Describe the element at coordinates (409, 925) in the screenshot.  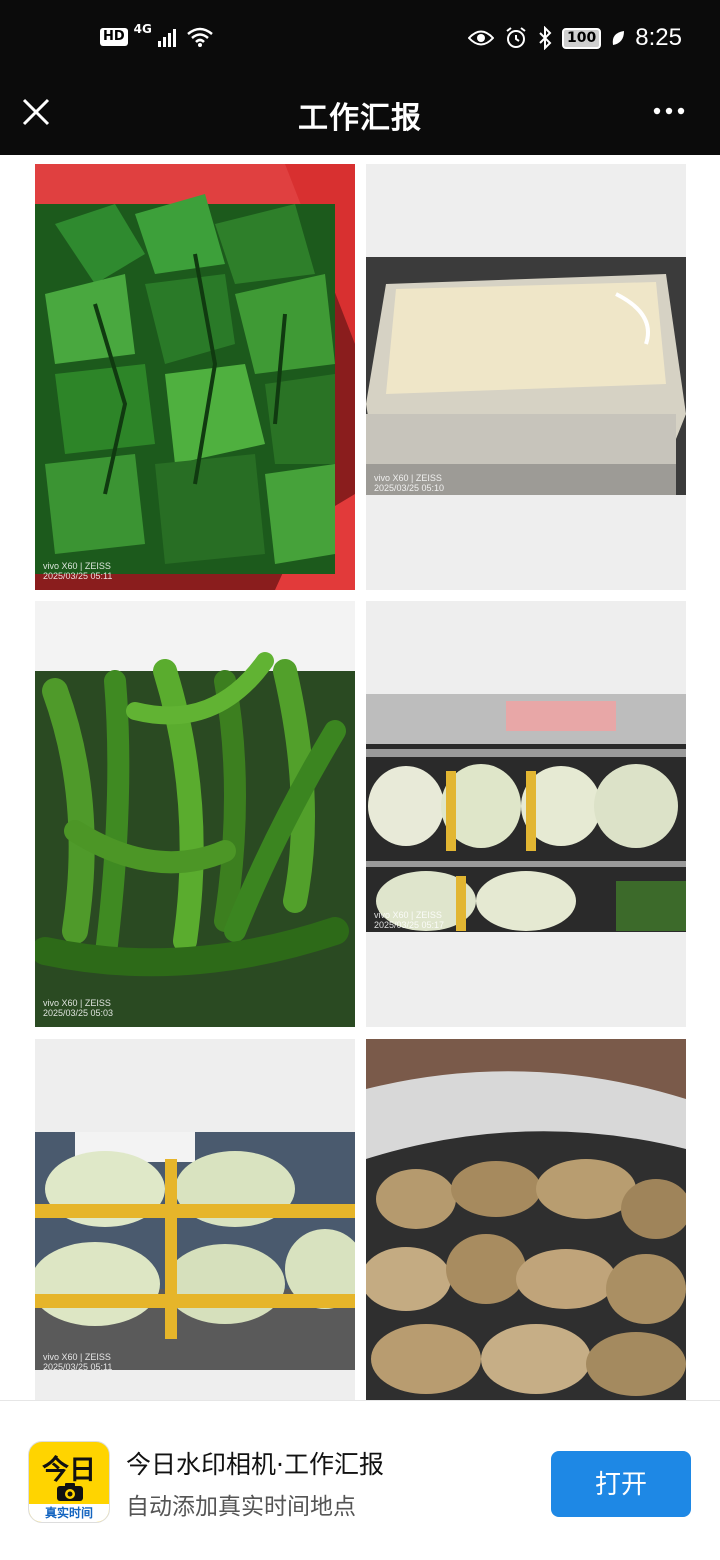
I see `watermark-time: 2025/03/25 05:17` at that location.